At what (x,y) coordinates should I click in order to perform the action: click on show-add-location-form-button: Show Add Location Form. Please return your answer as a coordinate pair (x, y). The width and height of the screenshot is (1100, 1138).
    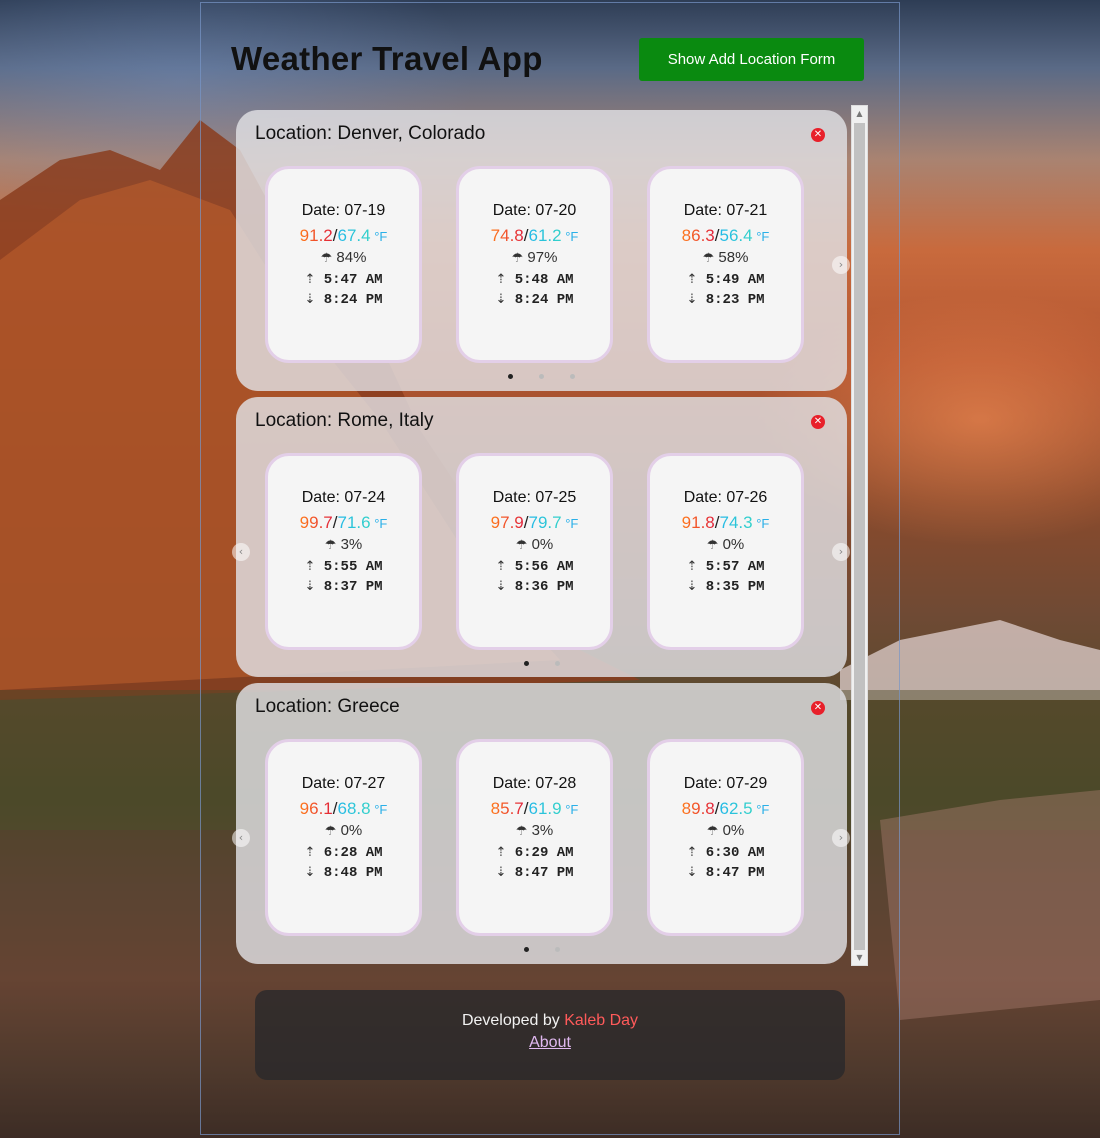
    Looking at the image, I should click on (751, 59).